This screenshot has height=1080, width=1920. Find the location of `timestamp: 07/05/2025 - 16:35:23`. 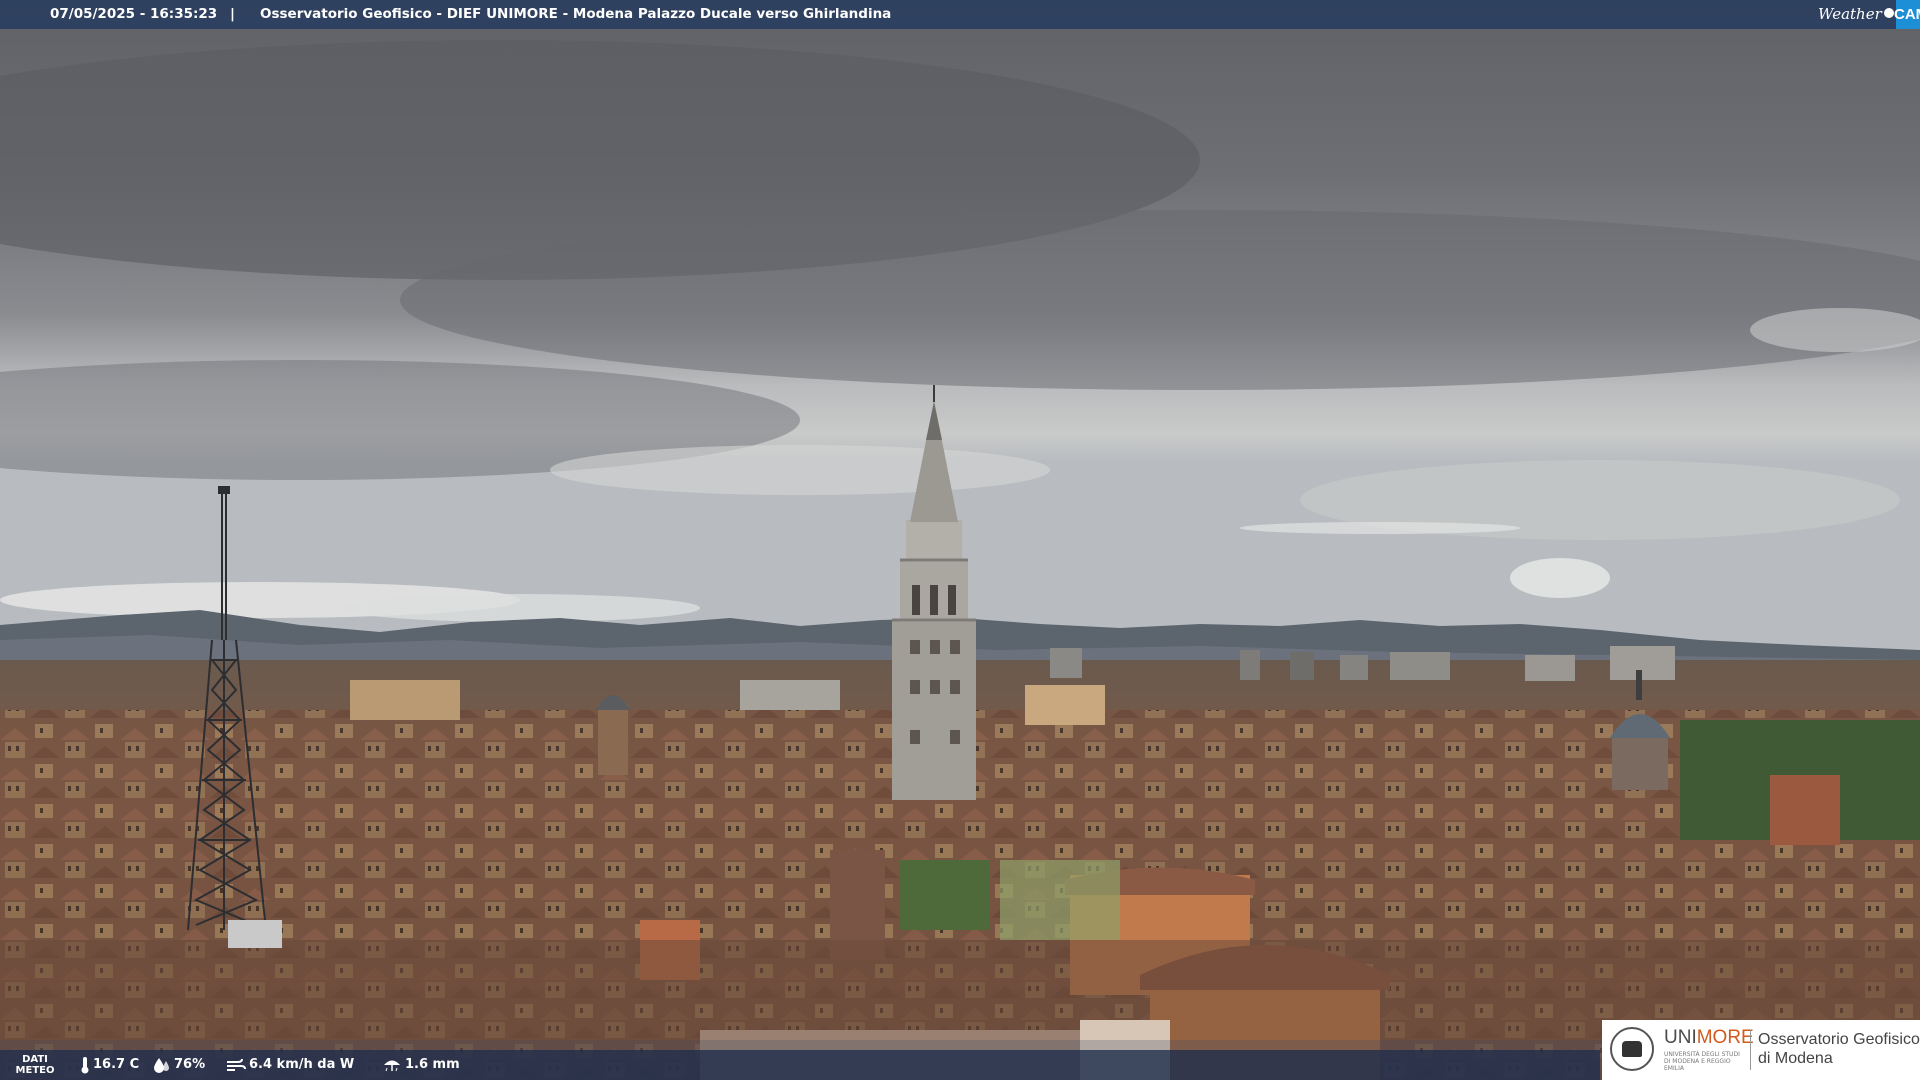

timestamp: 07/05/2025 - 16:35:23 is located at coordinates (134, 14).